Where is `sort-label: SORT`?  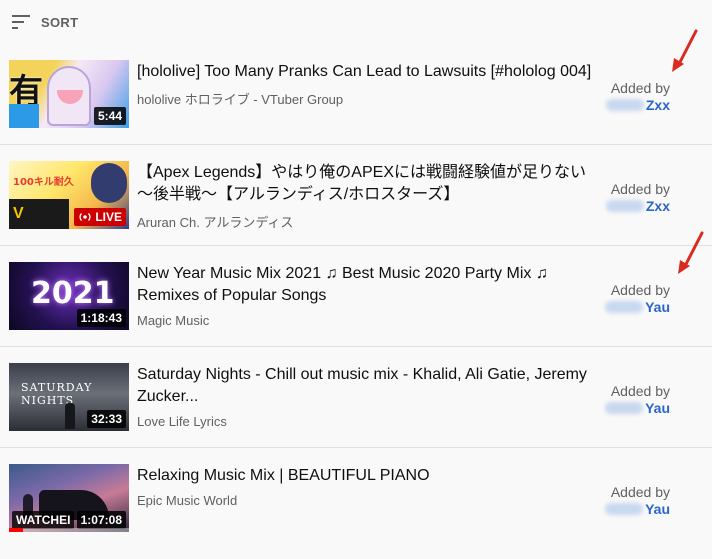 sort-label: SORT is located at coordinates (60, 22).